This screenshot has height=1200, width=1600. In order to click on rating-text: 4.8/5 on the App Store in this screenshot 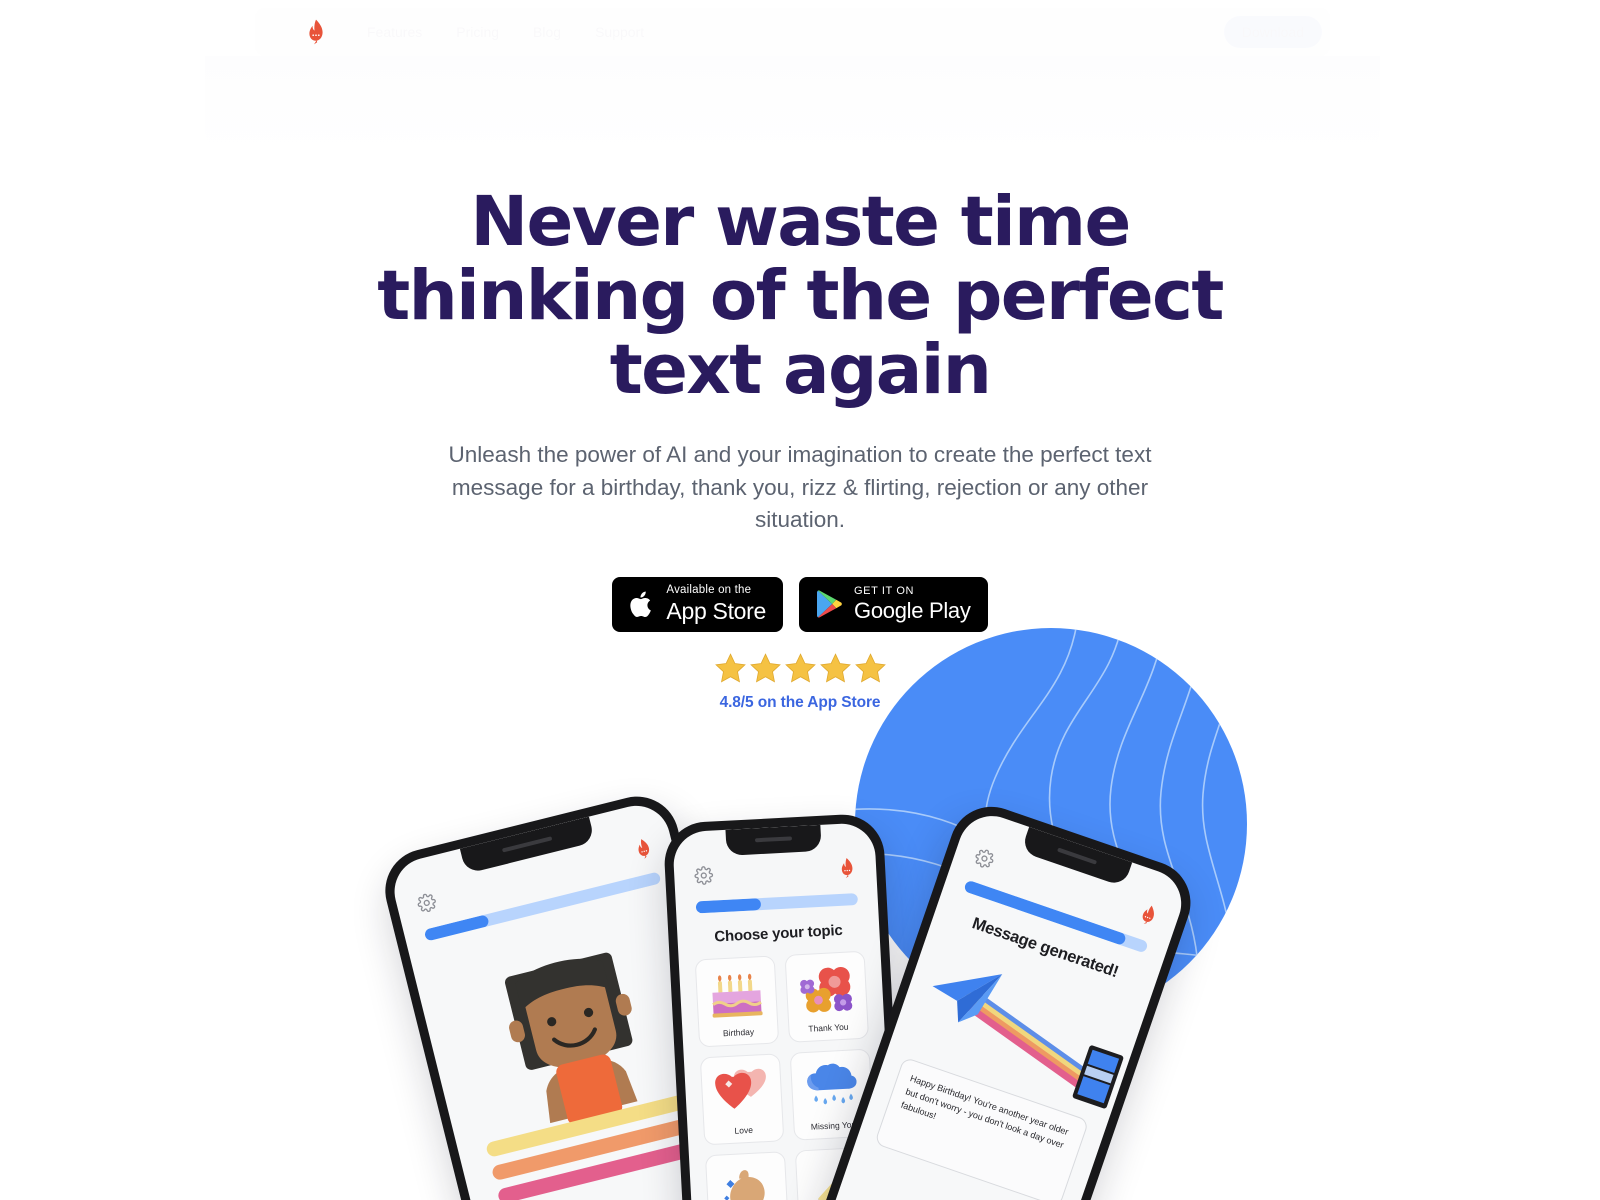, I will do `click(800, 703)`.